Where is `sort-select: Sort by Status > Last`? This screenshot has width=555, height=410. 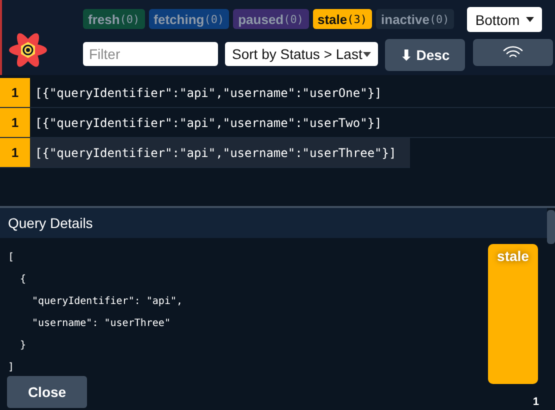
sort-select: Sort by Status > Last is located at coordinates (301, 54).